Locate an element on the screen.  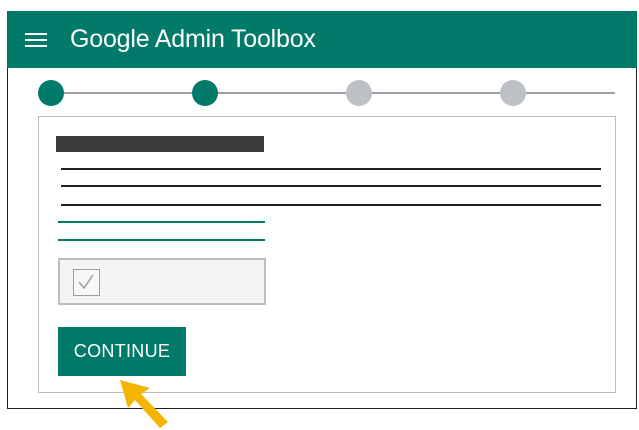
continue-button: CONTINUE is located at coordinates (122, 351).